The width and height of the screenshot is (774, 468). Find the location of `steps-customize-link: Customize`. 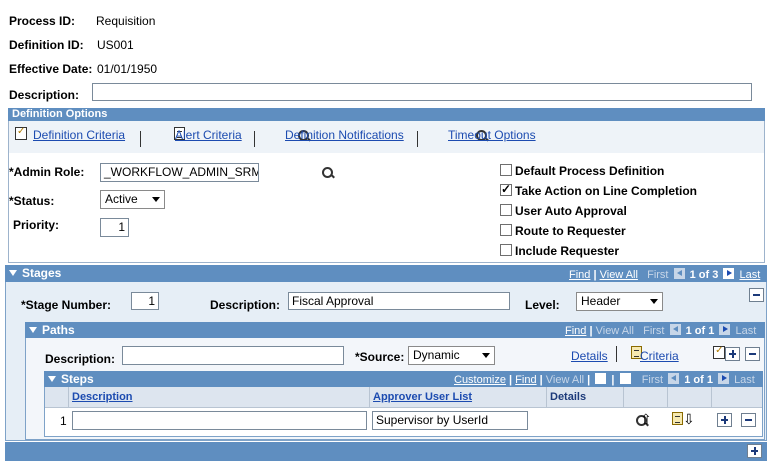

steps-customize-link: Customize is located at coordinates (480, 380).